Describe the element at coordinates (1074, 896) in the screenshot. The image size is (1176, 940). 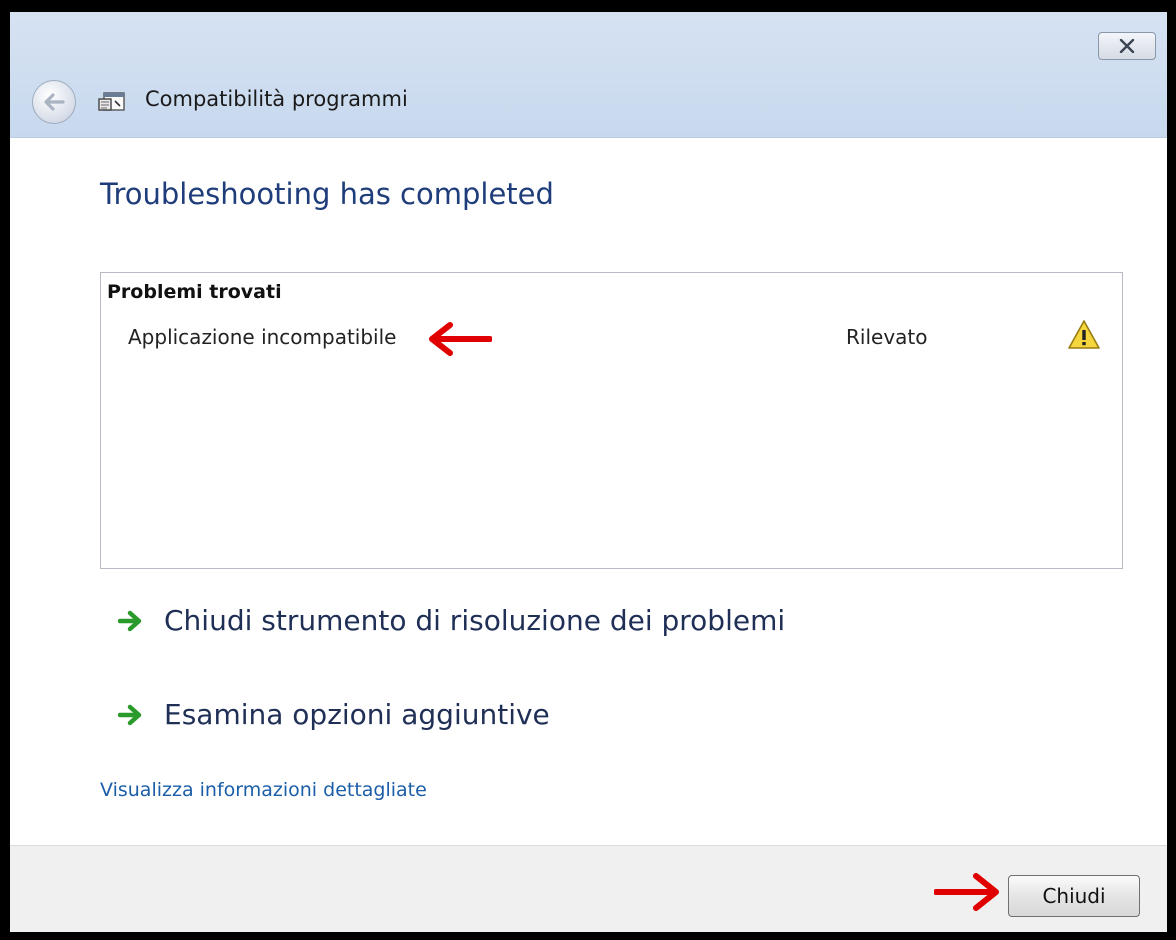
I see `close-button: Chiudi` at that location.